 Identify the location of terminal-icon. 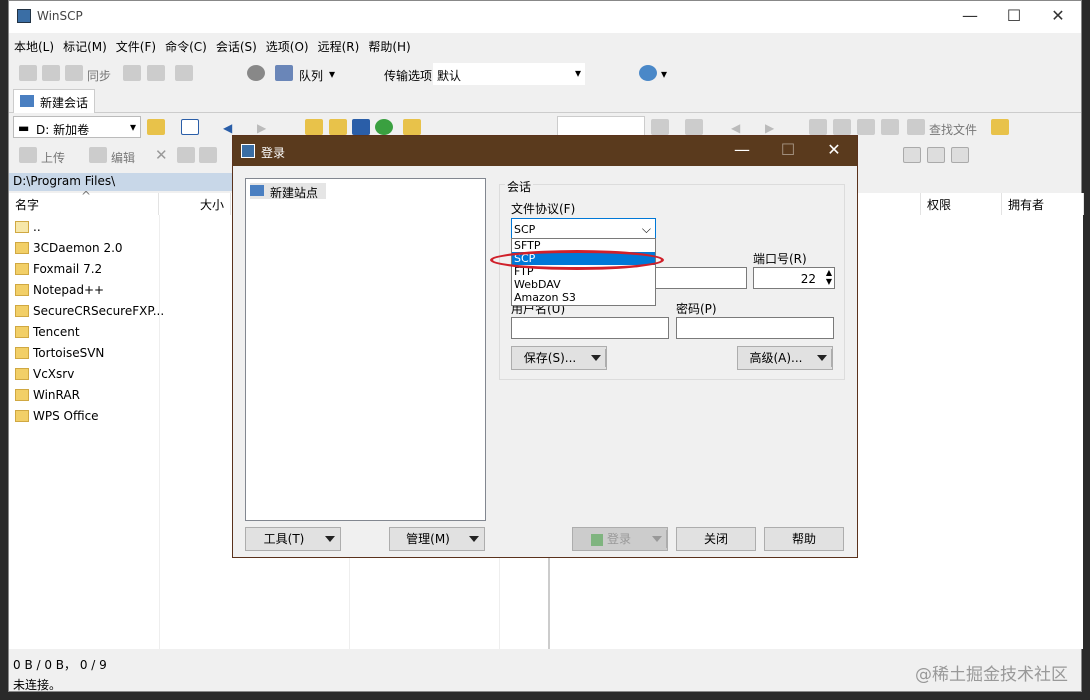
(156, 73).